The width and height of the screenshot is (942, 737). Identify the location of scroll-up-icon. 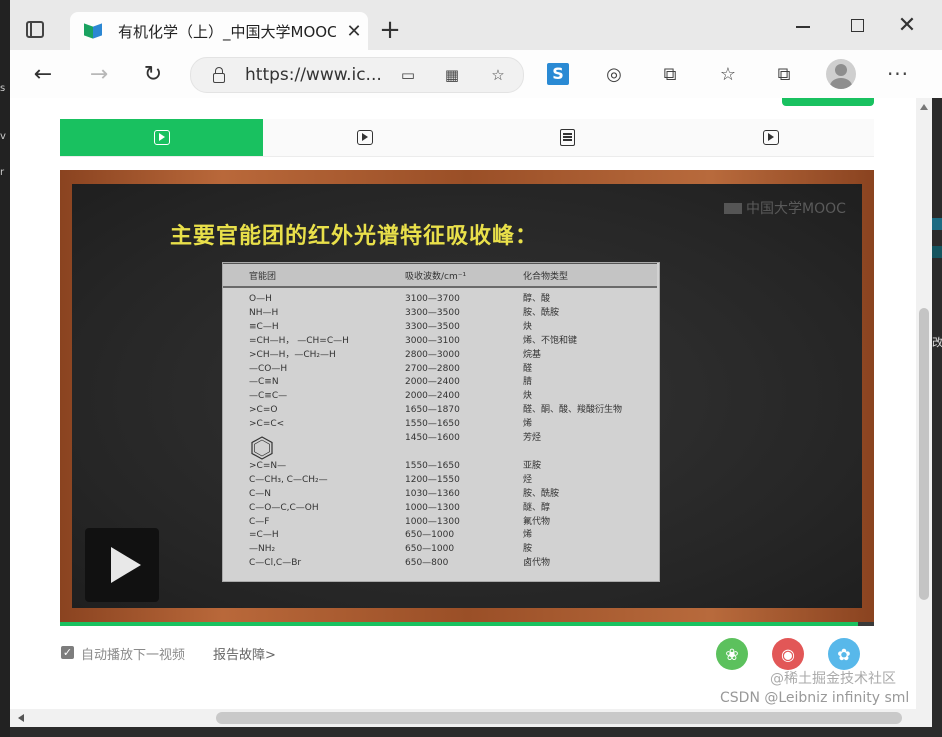
(924, 107).